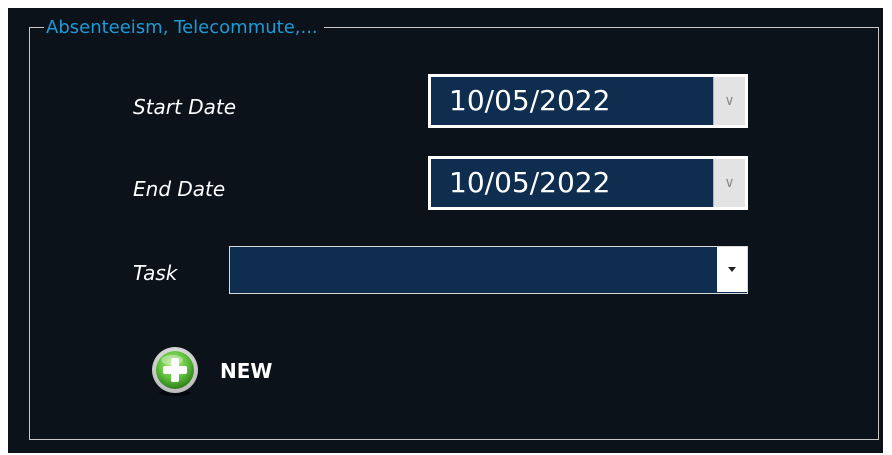 The height and width of the screenshot is (455, 892). What do you see at coordinates (732, 269) in the screenshot?
I see `caret-down-icon` at bounding box center [732, 269].